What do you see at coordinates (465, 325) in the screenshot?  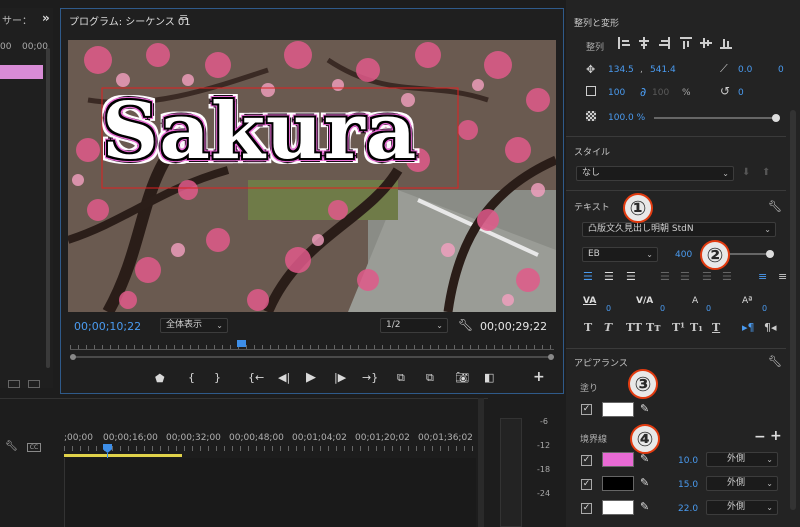 I see `settings-wrench-icon: 🔧︎` at bounding box center [465, 325].